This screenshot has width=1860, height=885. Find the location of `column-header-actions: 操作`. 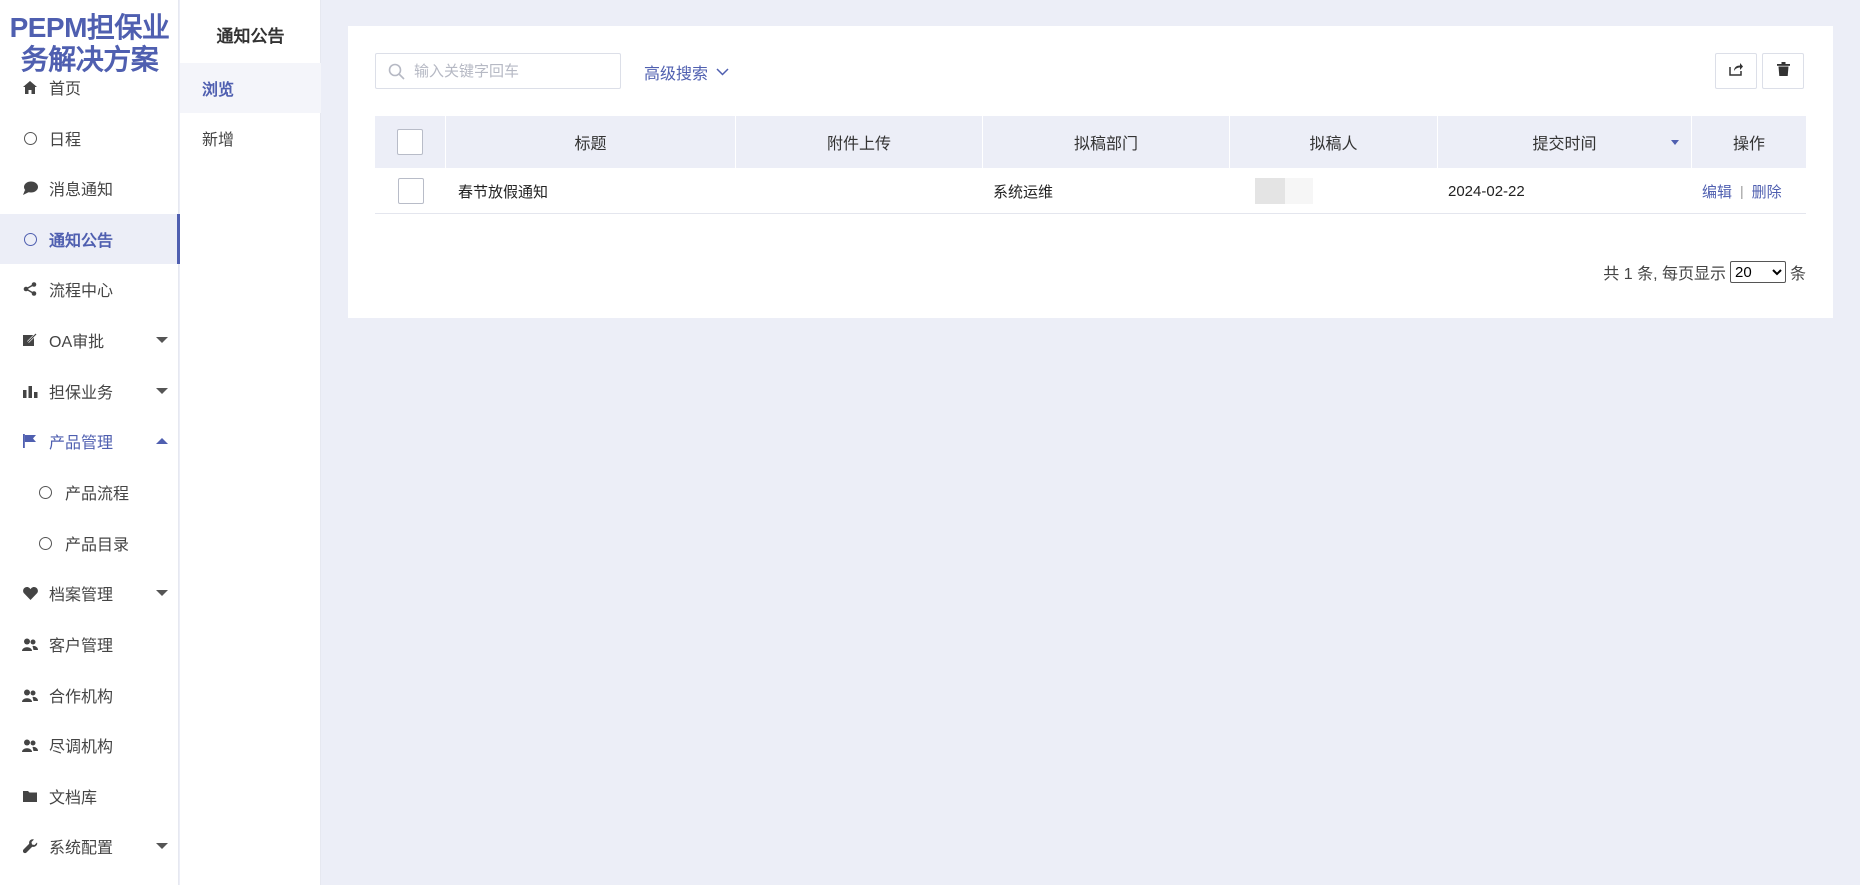

column-header-actions: 操作 is located at coordinates (1748, 144).